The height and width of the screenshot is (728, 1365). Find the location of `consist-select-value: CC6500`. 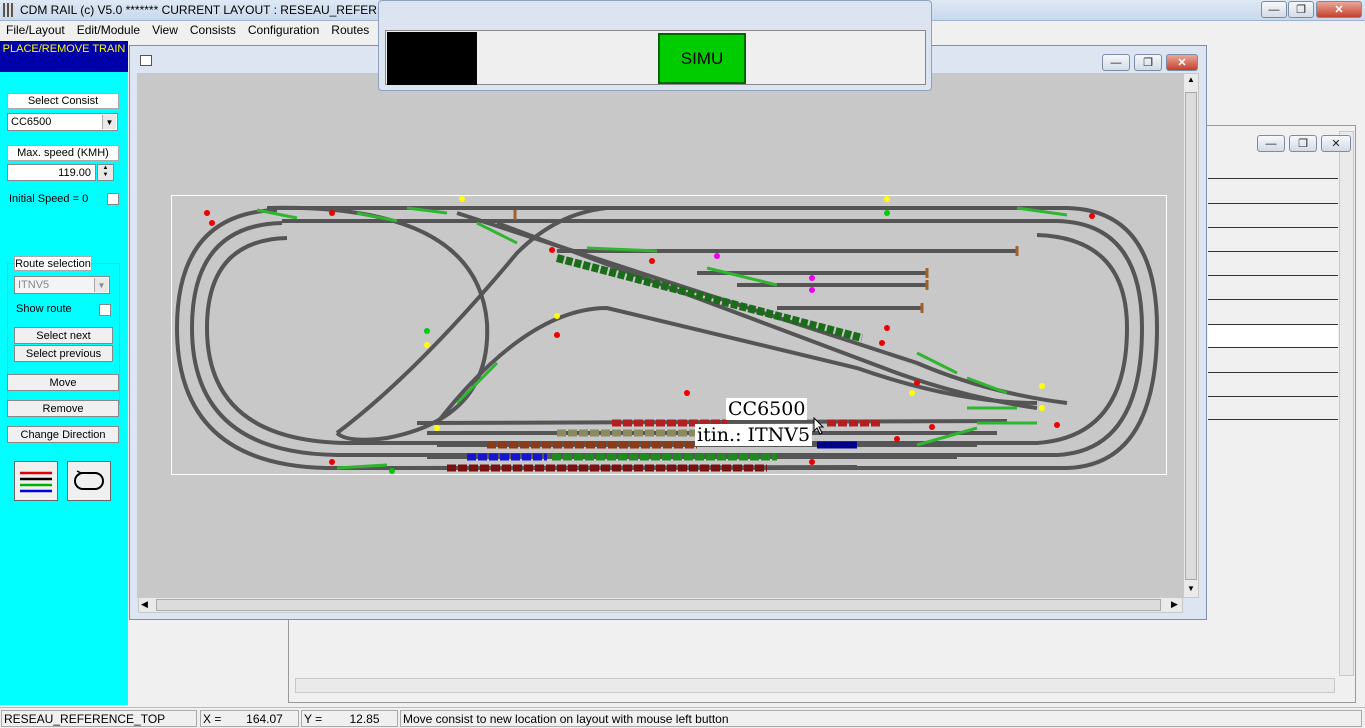

consist-select-value: CC6500 is located at coordinates (31, 122).